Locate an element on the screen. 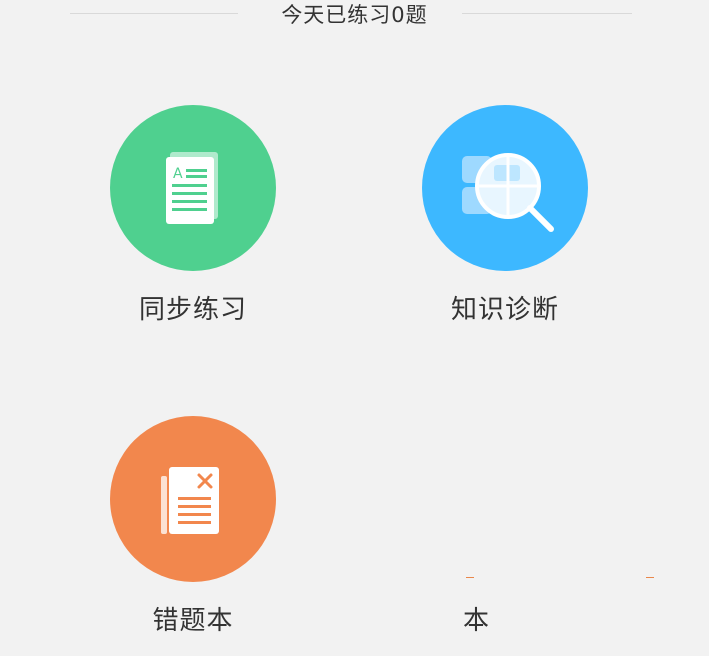  magnifier-icon is located at coordinates (505, 188).